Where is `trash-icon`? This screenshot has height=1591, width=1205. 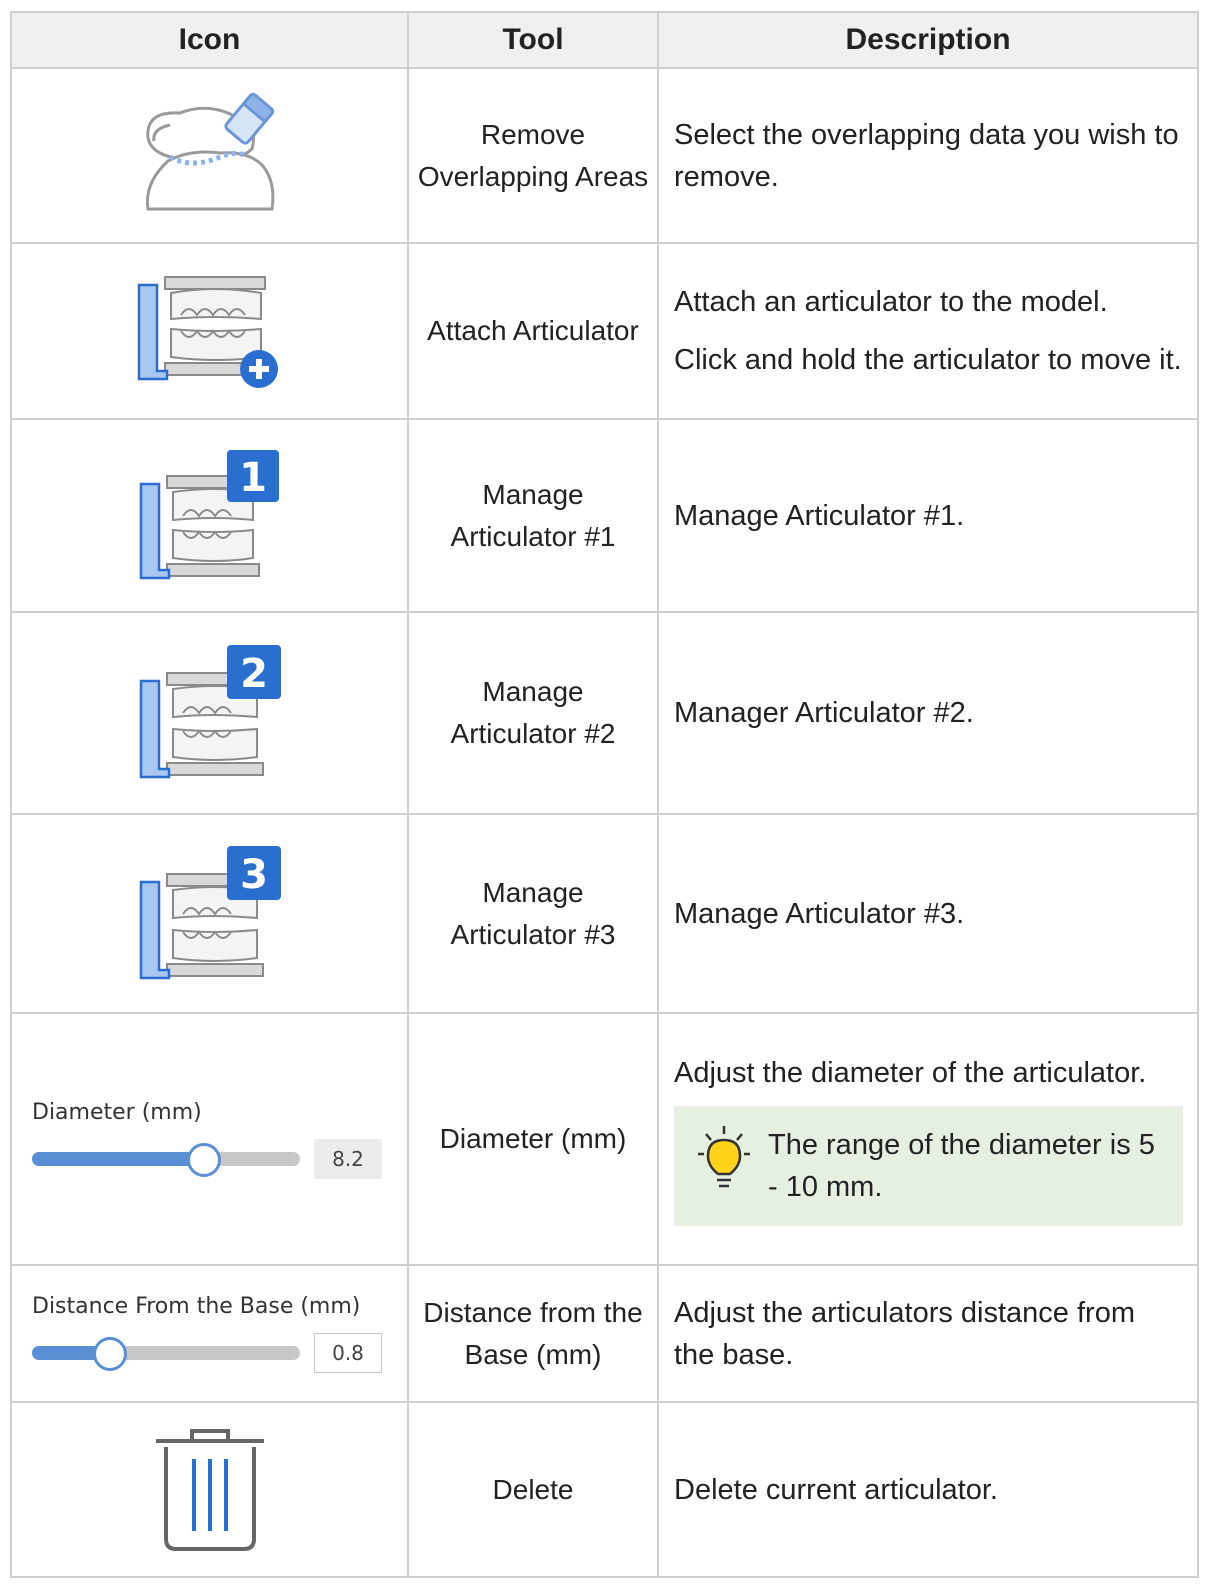 trash-icon is located at coordinates (209, 1489).